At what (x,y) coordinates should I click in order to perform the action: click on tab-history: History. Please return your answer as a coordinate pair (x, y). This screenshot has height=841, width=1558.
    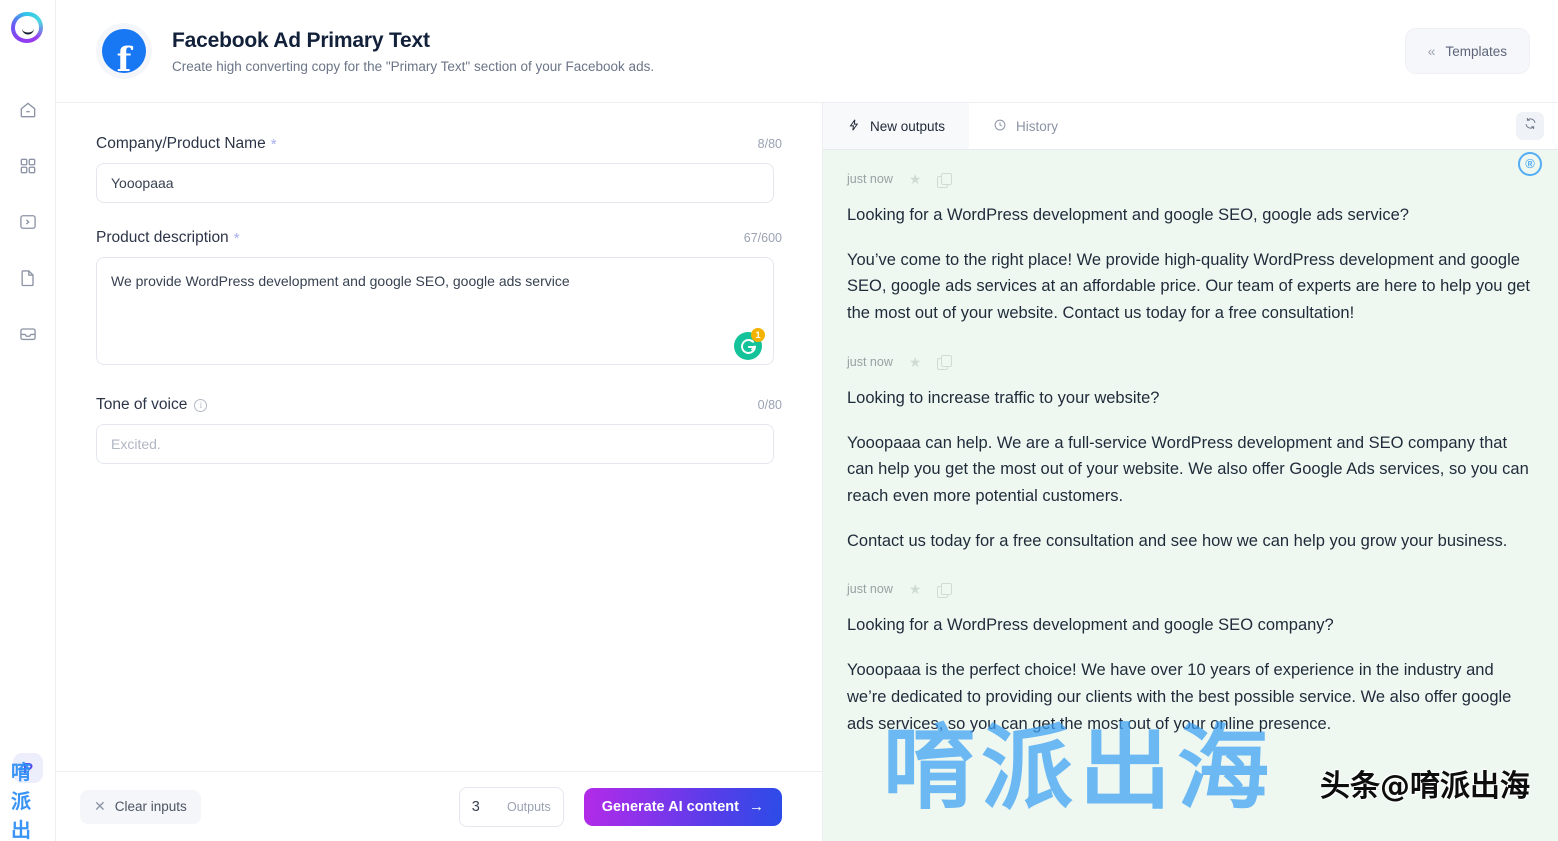
    Looking at the image, I should click on (1026, 126).